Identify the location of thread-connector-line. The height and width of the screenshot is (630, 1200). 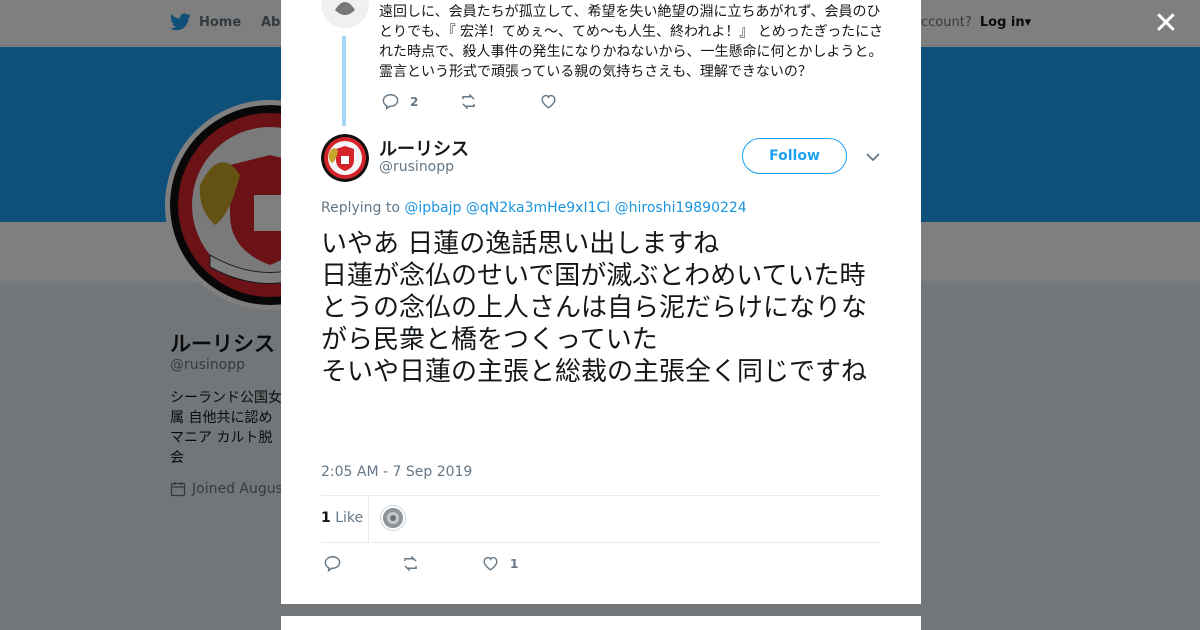
(344, 81).